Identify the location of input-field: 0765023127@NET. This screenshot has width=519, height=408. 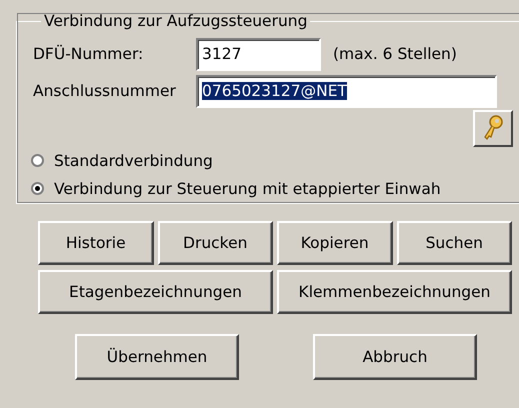
(346, 91).